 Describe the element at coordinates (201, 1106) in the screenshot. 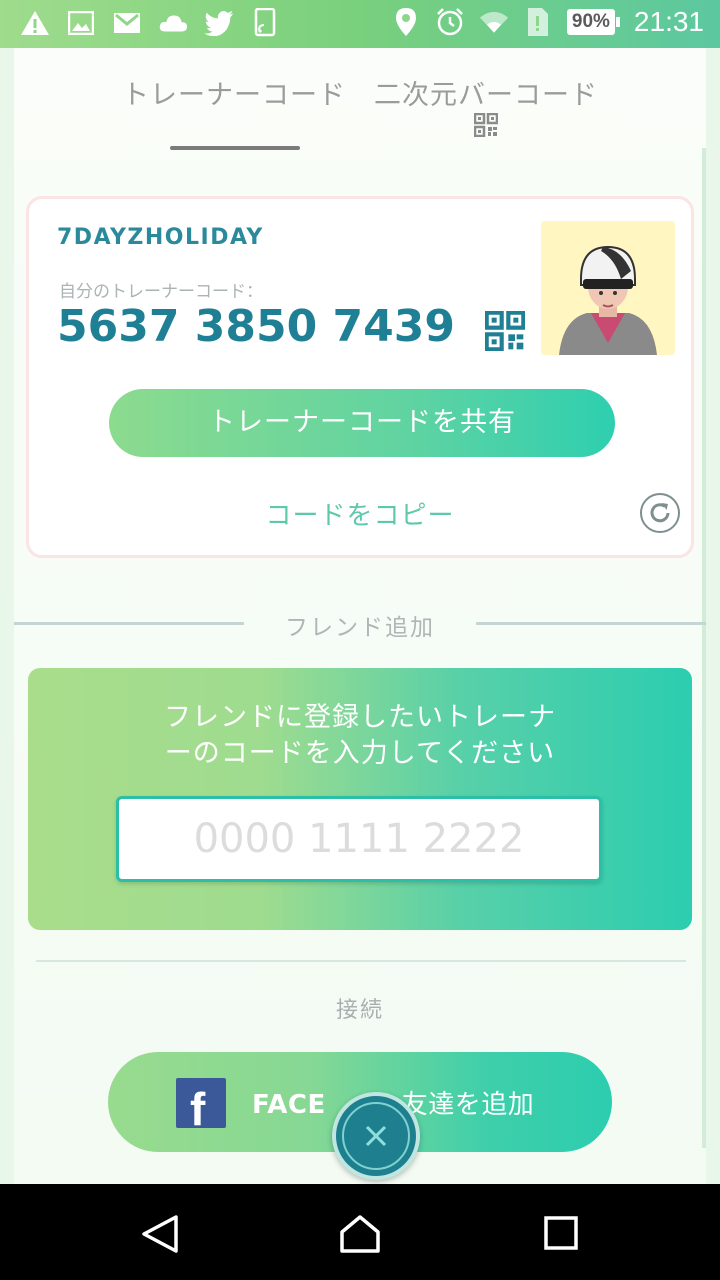

I see `facebook-icon: f` at that location.